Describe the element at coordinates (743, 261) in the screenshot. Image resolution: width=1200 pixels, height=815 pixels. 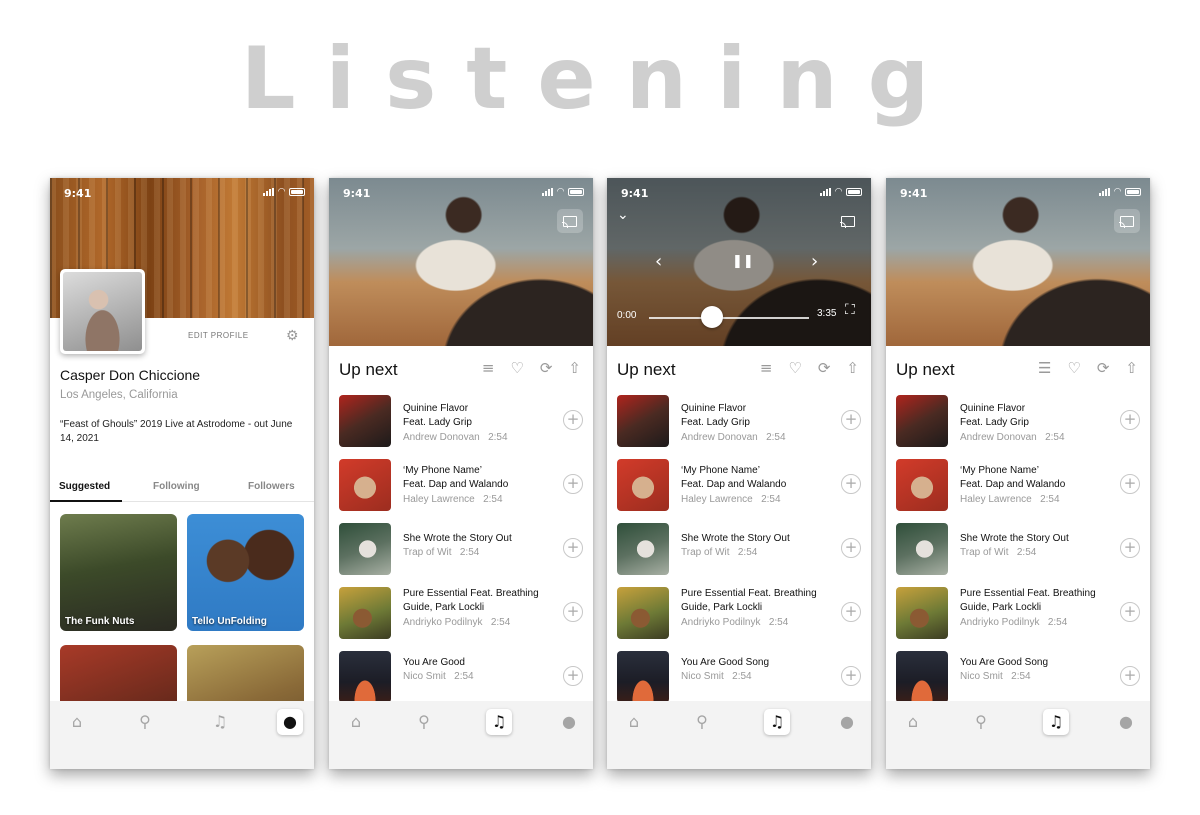
I see `pause-icon: ❚❚` at that location.